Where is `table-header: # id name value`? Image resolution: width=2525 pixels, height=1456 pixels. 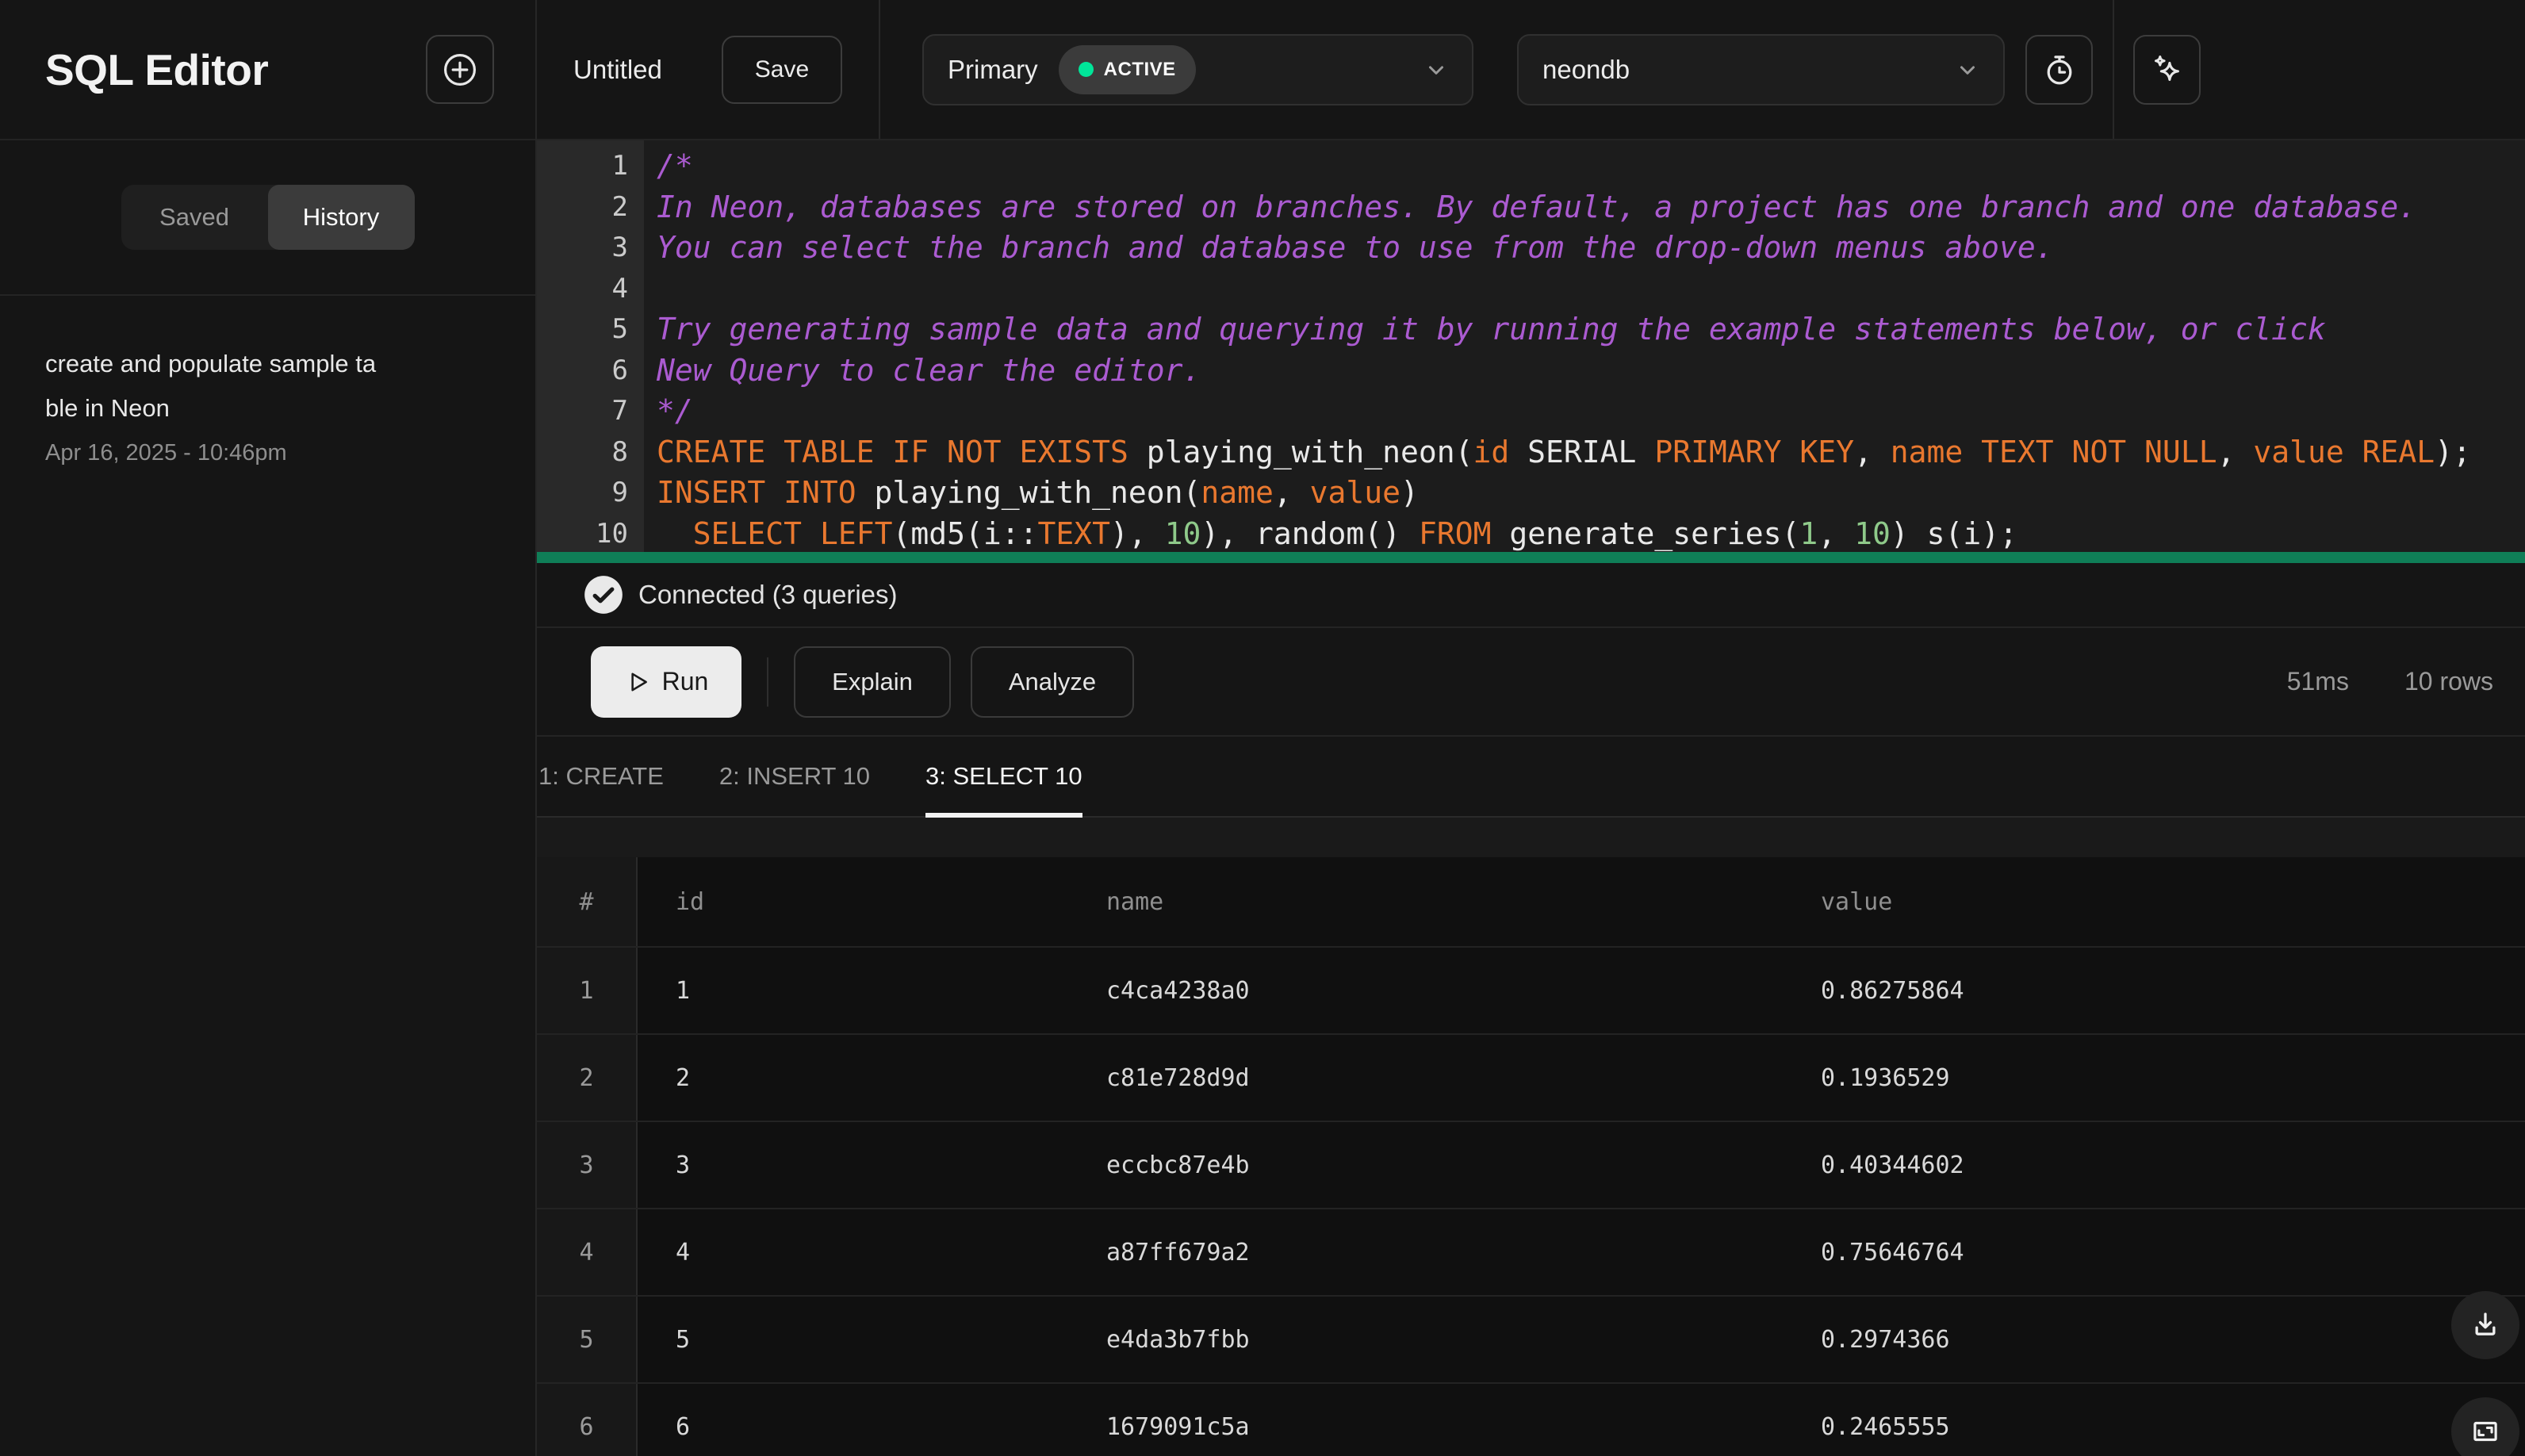 table-header: # id name value is located at coordinates (1531, 901).